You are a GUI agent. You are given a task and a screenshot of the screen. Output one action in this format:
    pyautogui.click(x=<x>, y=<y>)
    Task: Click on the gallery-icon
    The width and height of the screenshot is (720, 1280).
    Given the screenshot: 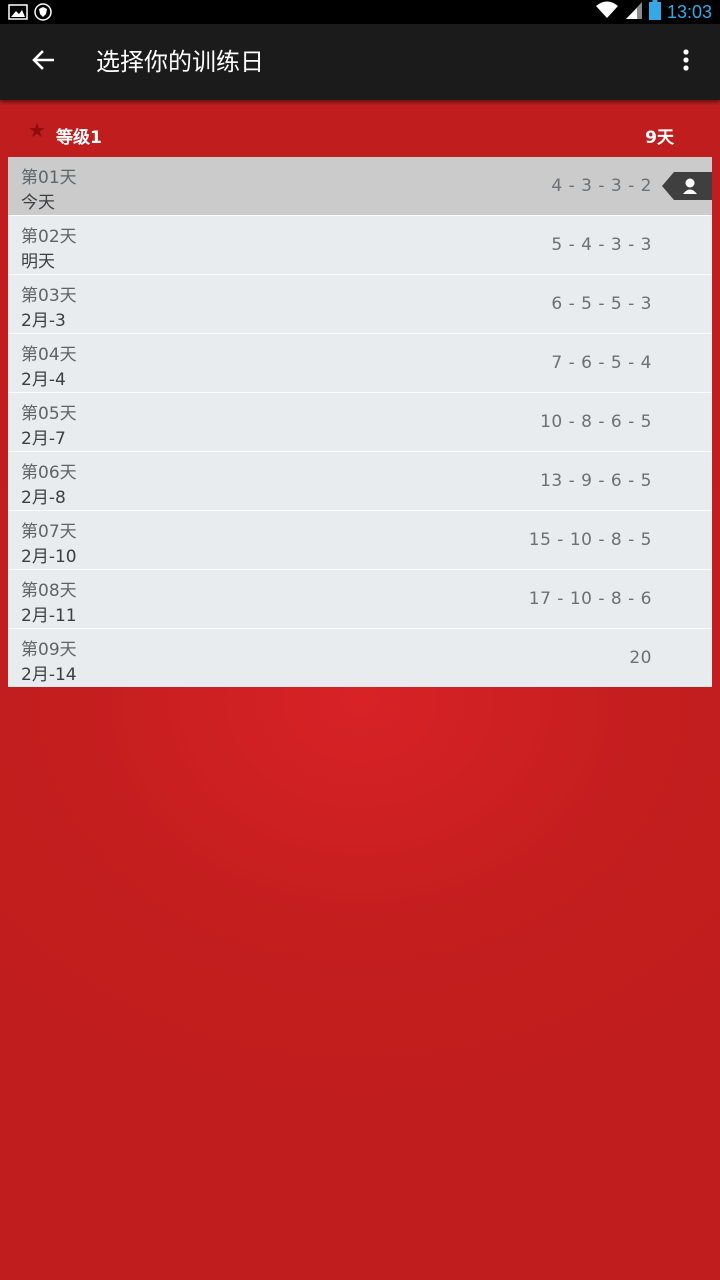 What is the action you would take?
    pyautogui.click(x=18, y=14)
    